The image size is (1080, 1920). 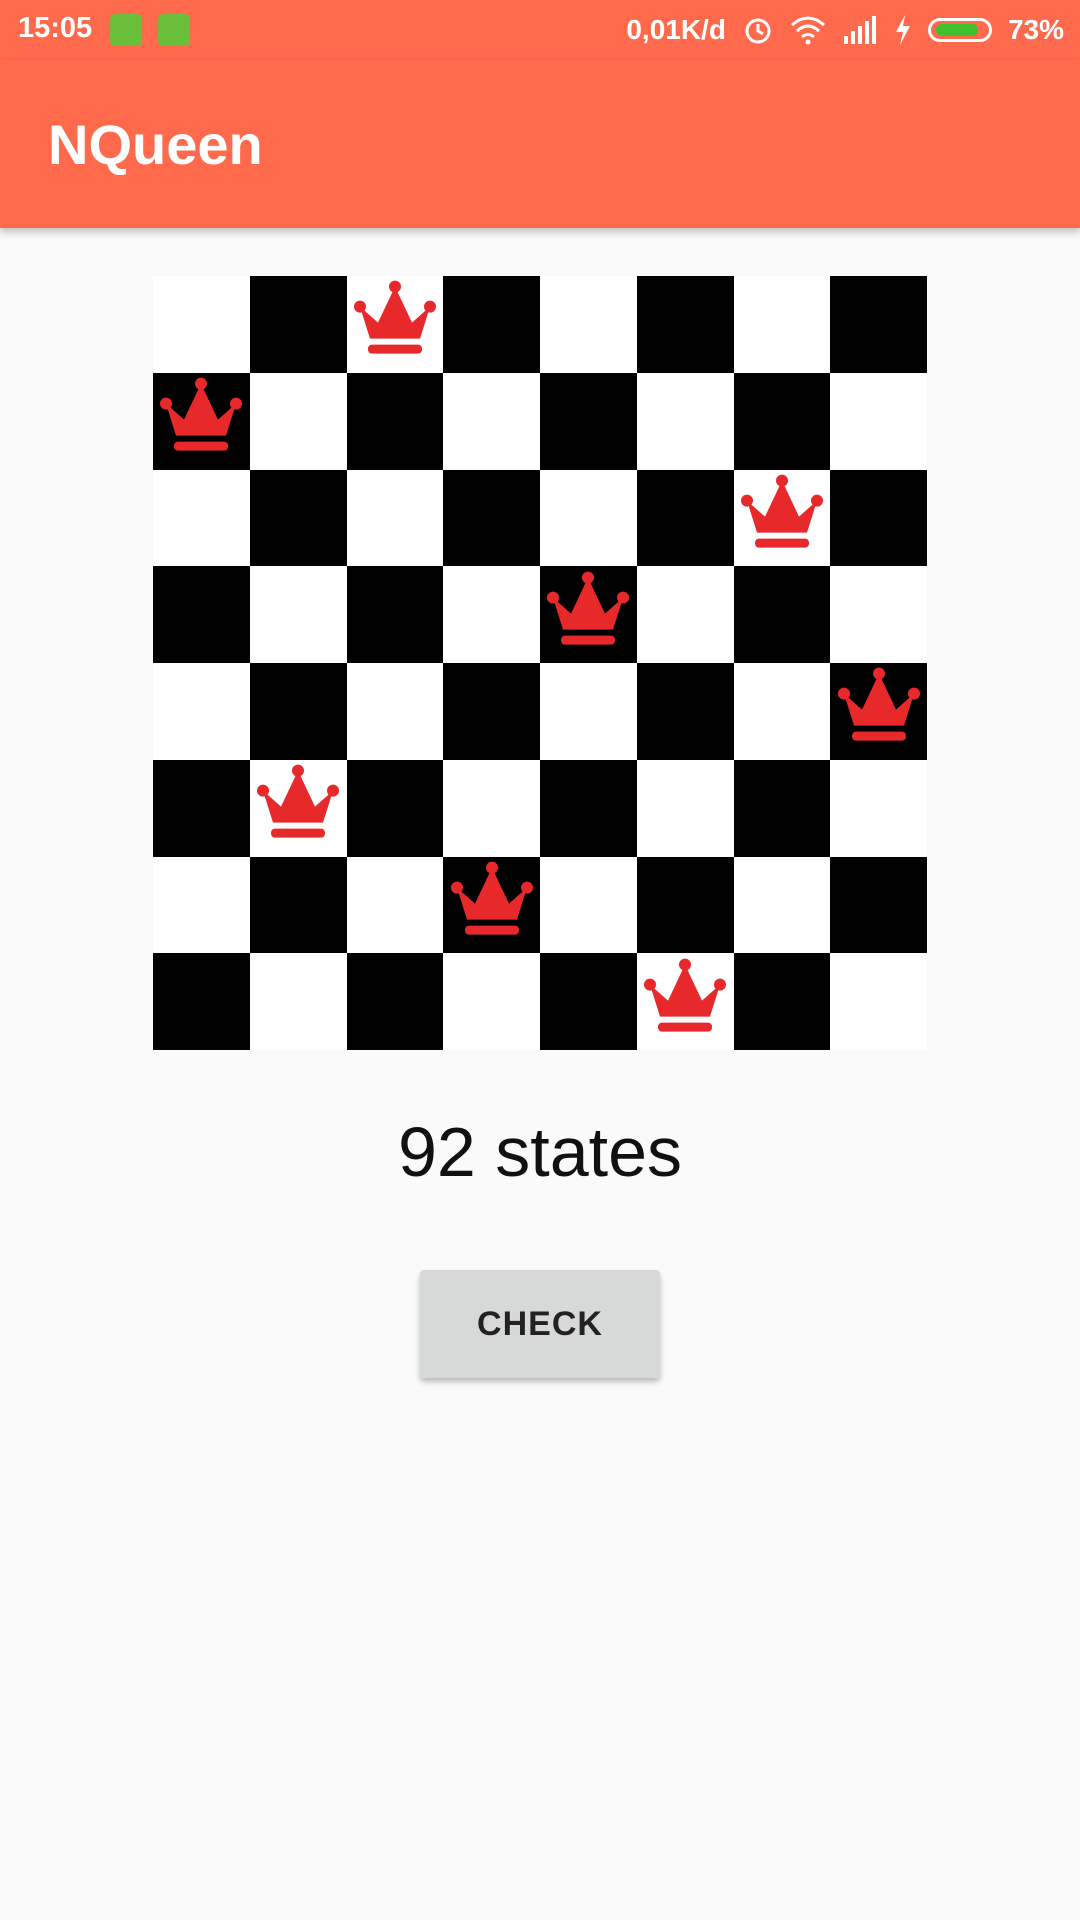 I want to click on board-cell-r8-c4, so click(x=491, y=1001).